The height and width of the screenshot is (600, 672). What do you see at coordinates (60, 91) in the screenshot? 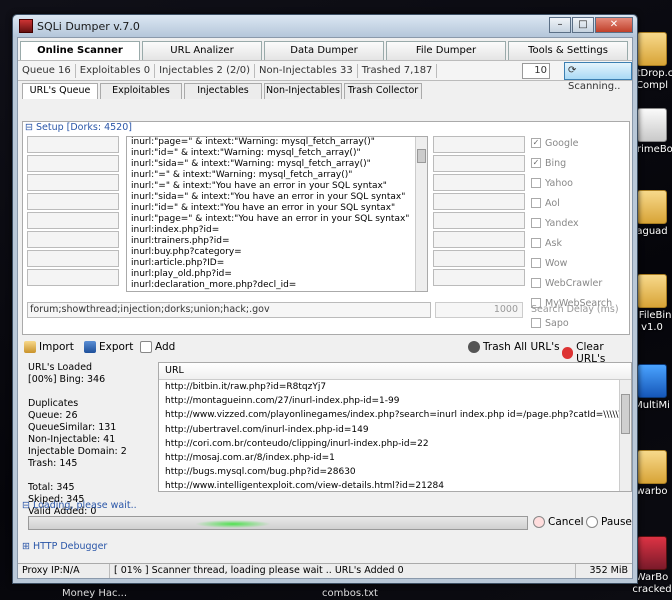
I see `tab-urls-queue: URL's Queue` at bounding box center [60, 91].